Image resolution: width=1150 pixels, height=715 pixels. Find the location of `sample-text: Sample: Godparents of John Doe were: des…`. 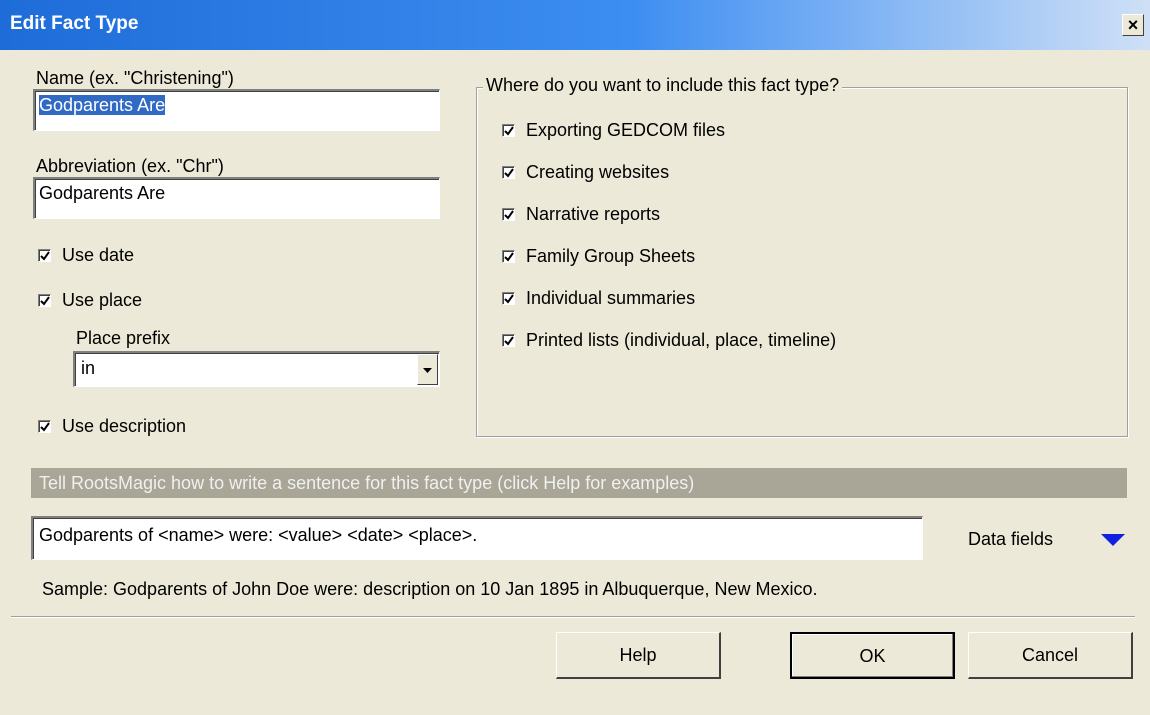

sample-text: Sample: Godparents of John Doe were: des… is located at coordinates (430, 589).